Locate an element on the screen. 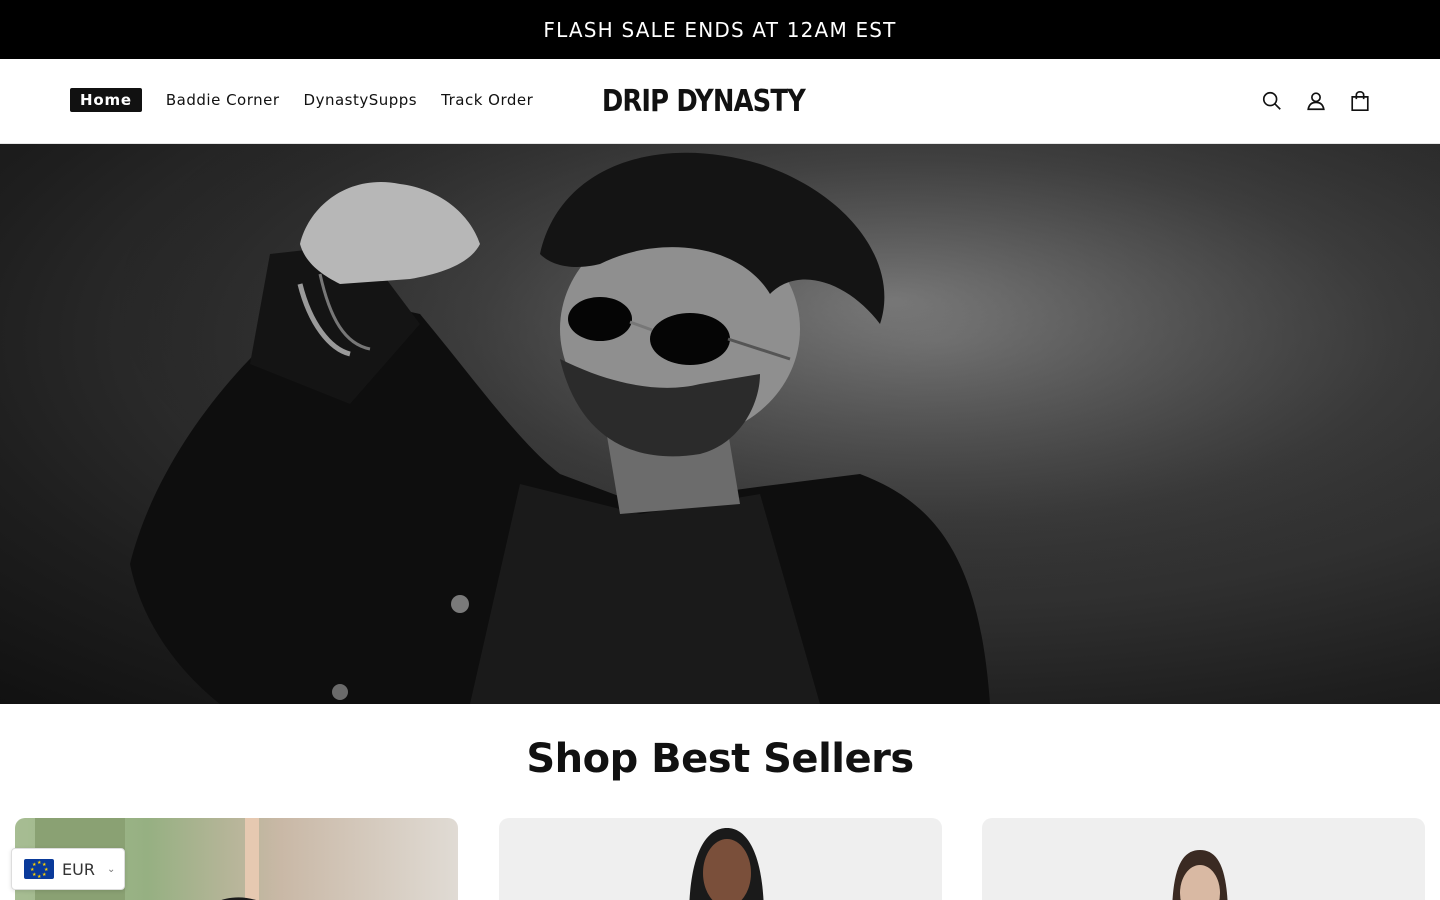 The height and width of the screenshot is (900, 1440). nav-item-dynastysupps: DynastySupps is located at coordinates (361, 100).